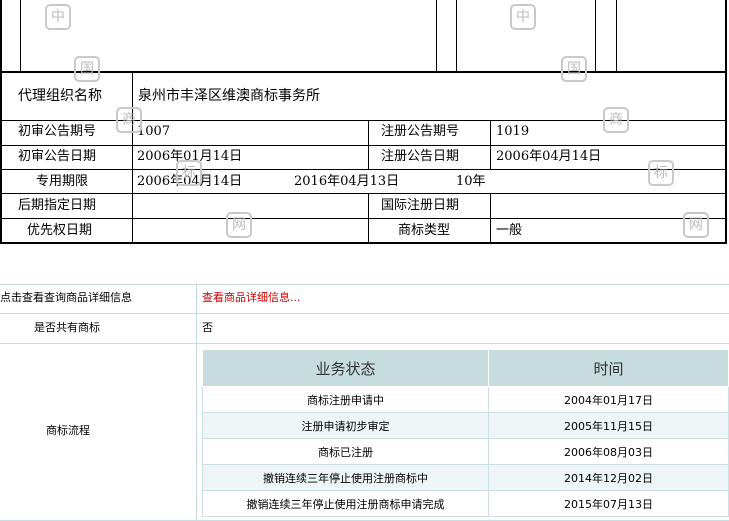 This screenshot has width=729, height=521. Describe the element at coordinates (229, 96) in the screenshot. I see `agency-value: 泉州市丰泽区维澳商标事务所` at that location.